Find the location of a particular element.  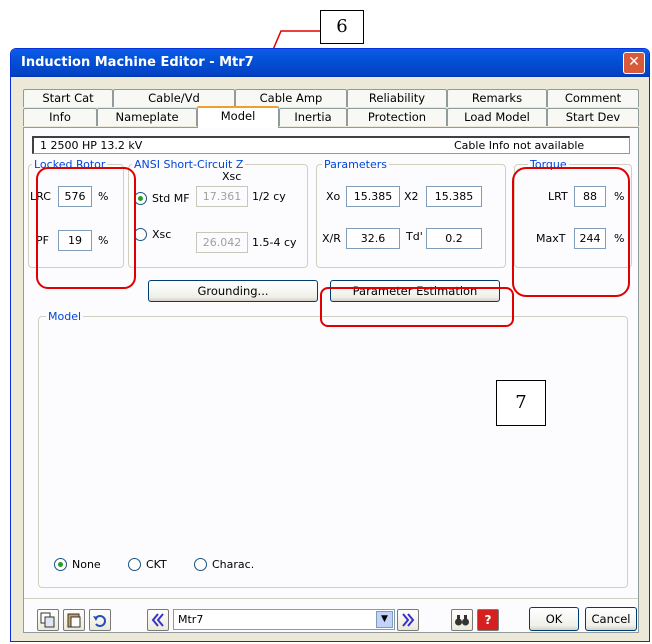

machine-info: 1 2500 HP 13.2 kV is located at coordinates (91, 145).